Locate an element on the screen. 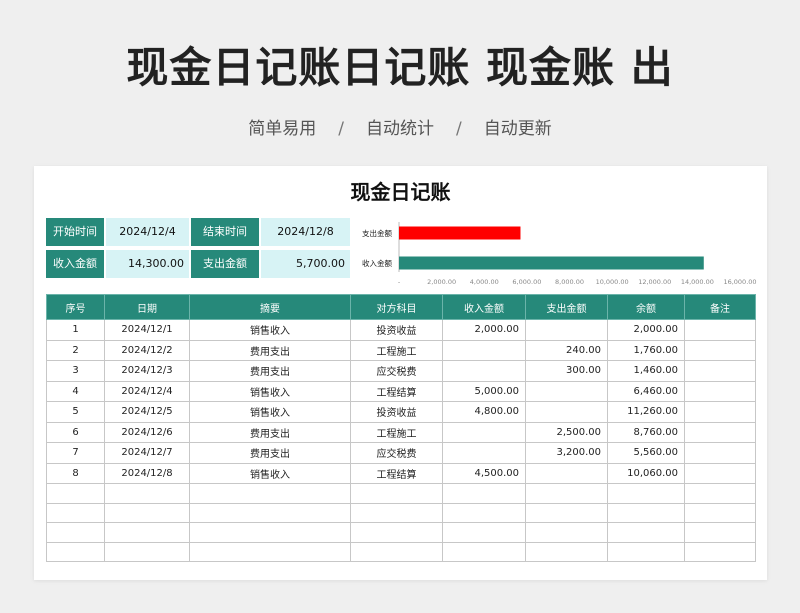 This screenshot has width=800, height=613. cell-no: 2 is located at coordinates (75, 350).